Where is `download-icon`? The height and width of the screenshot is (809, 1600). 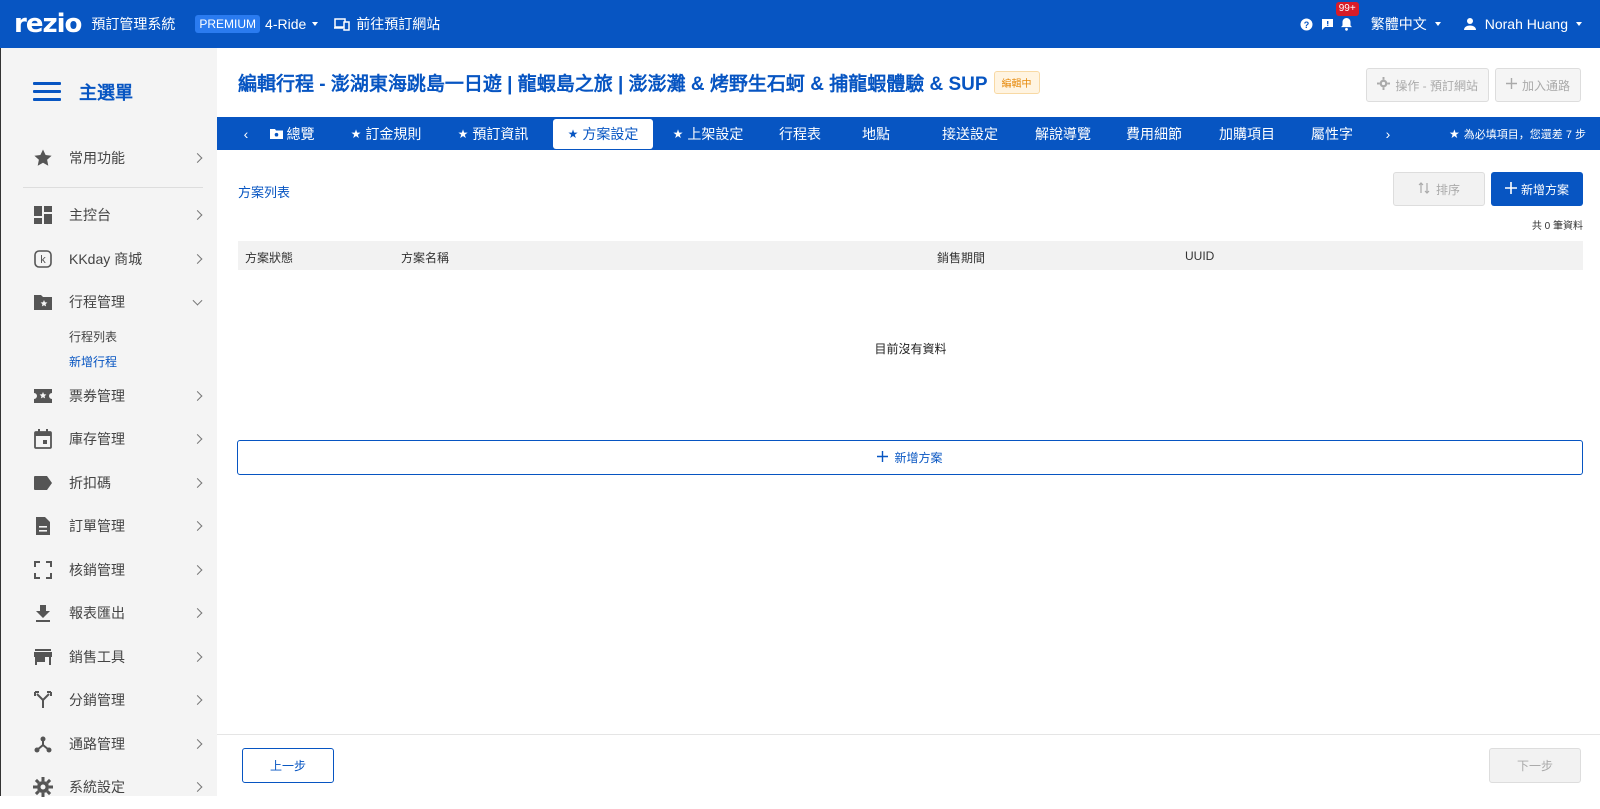 download-icon is located at coordinates (43, 613).